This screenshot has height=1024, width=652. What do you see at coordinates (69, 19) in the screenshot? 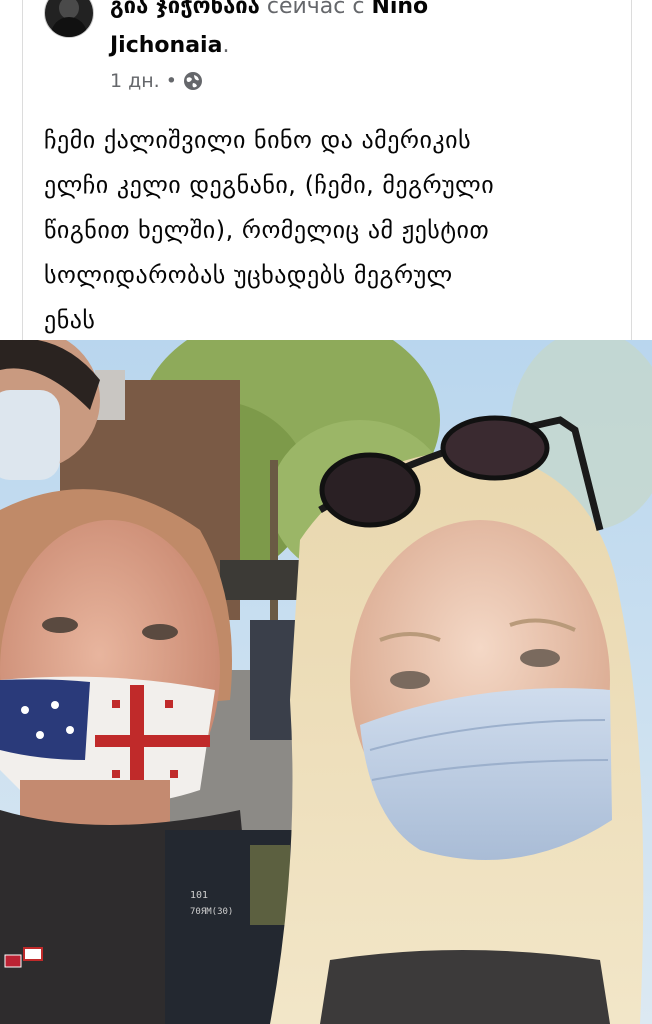
I see `author-avatar` at bounding box center [69, 19].